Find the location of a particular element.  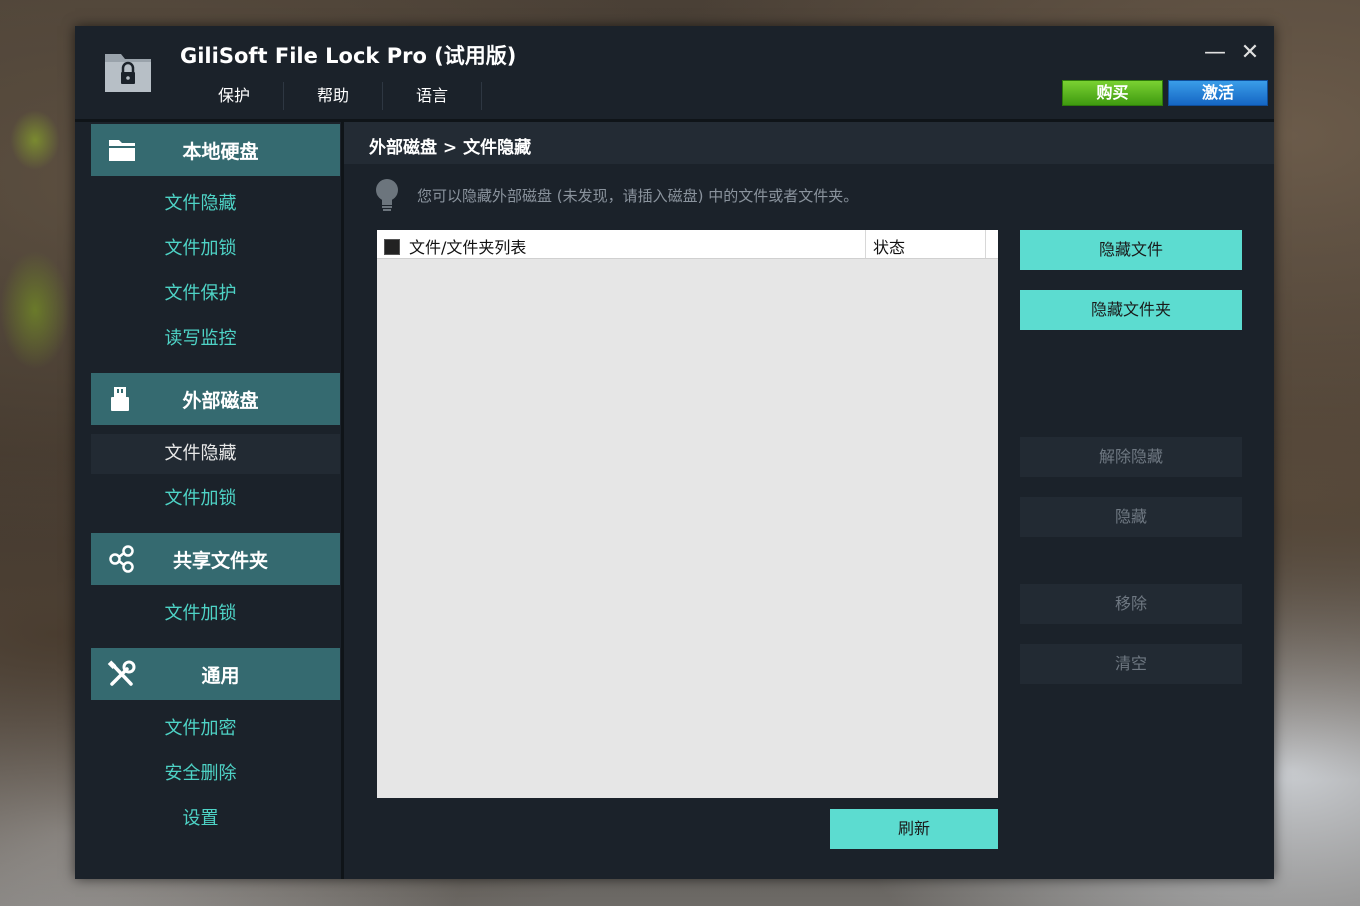

column-header-name: 文件/文件夹列表 is located at coordinates (467, 246).